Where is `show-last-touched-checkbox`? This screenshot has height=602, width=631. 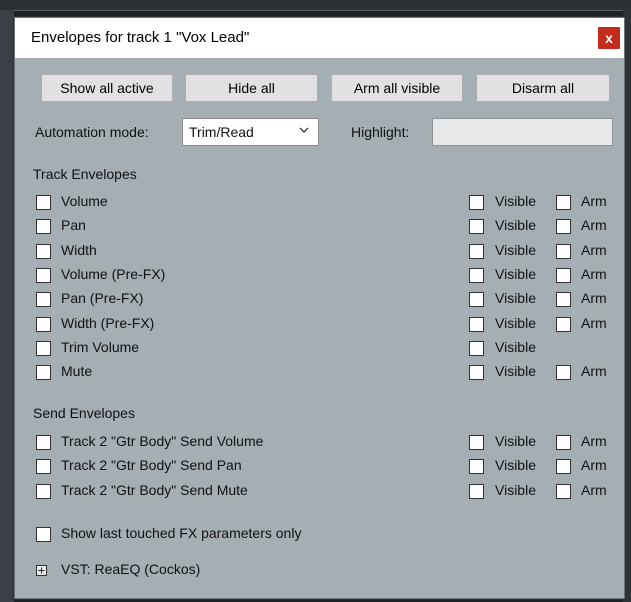 show-last-touched-checkbox is located at coordinates (43, 534).